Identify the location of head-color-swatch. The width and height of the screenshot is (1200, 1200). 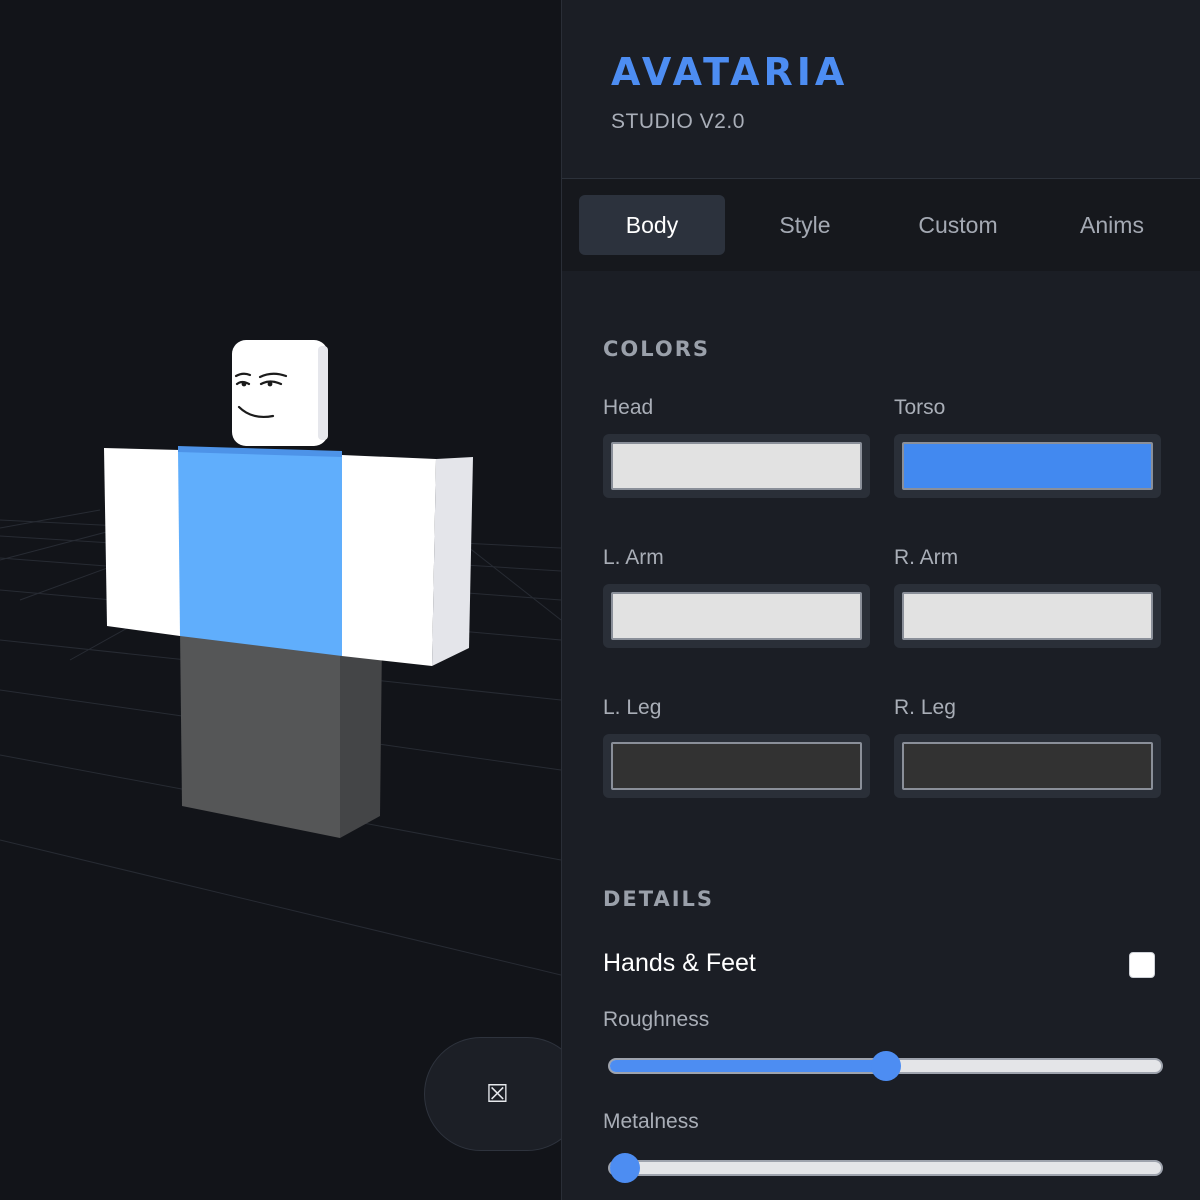
(736, 466).